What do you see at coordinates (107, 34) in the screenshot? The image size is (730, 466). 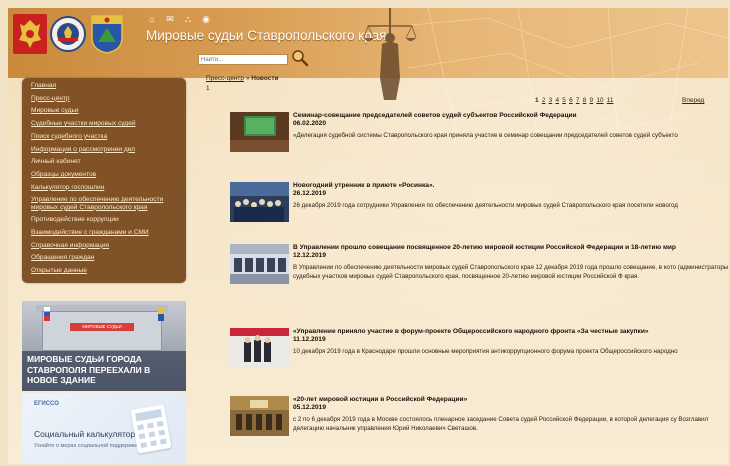 I see `stavropol-coat-of-arms-icon` at bounding box center [107, 34].